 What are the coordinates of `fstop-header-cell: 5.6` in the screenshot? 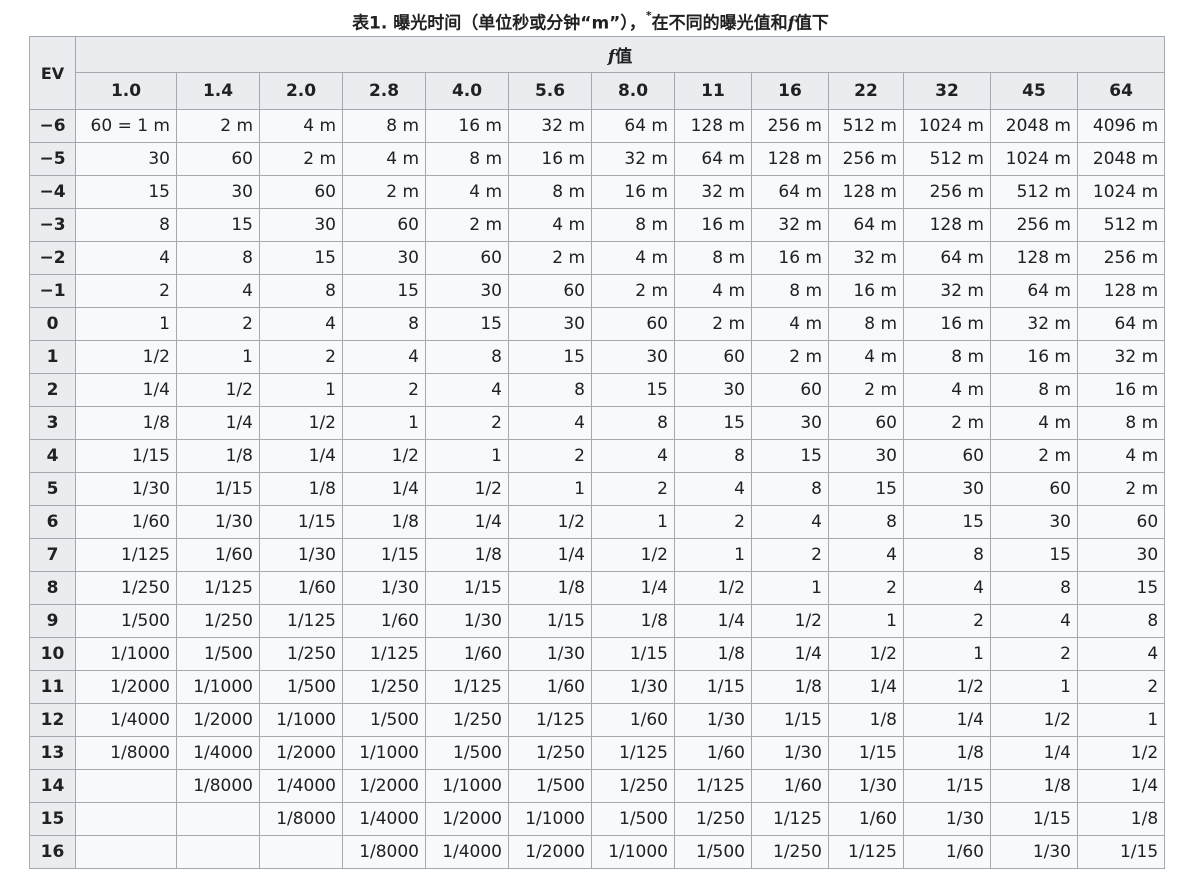 It's located at (550, 91).